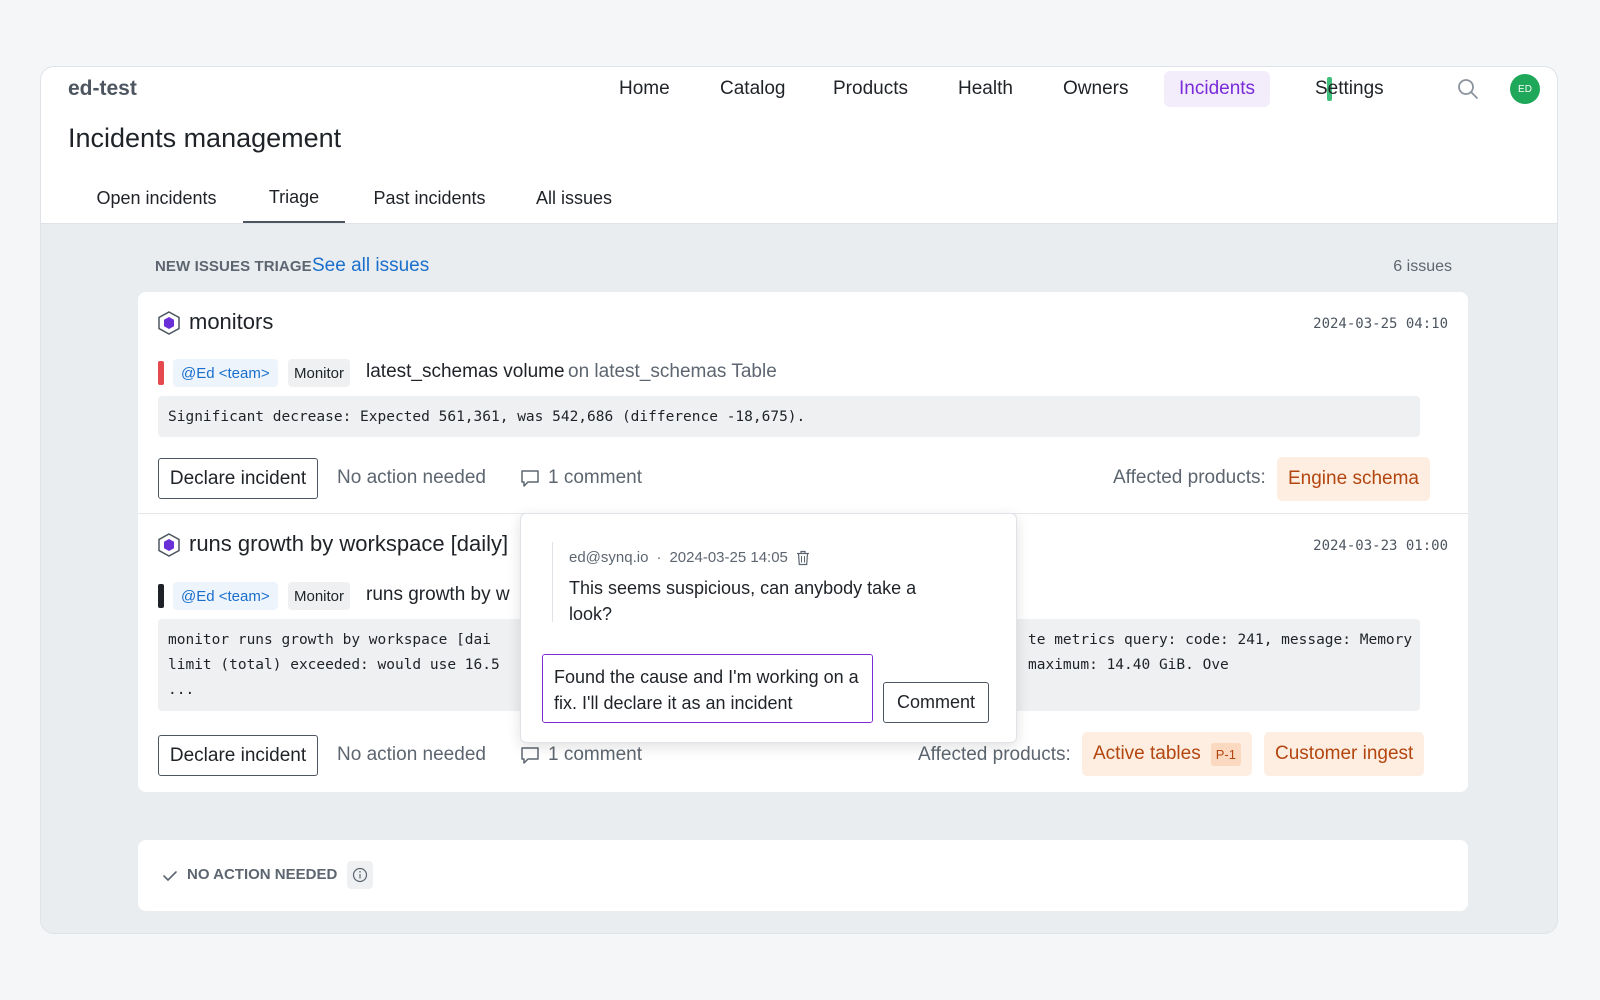 The height and width of the screenshot is (1000, 1600). What do you see at coordinates (170, 876) in the screenshot?
I see `check-icon` at bounding box center [170, 876].